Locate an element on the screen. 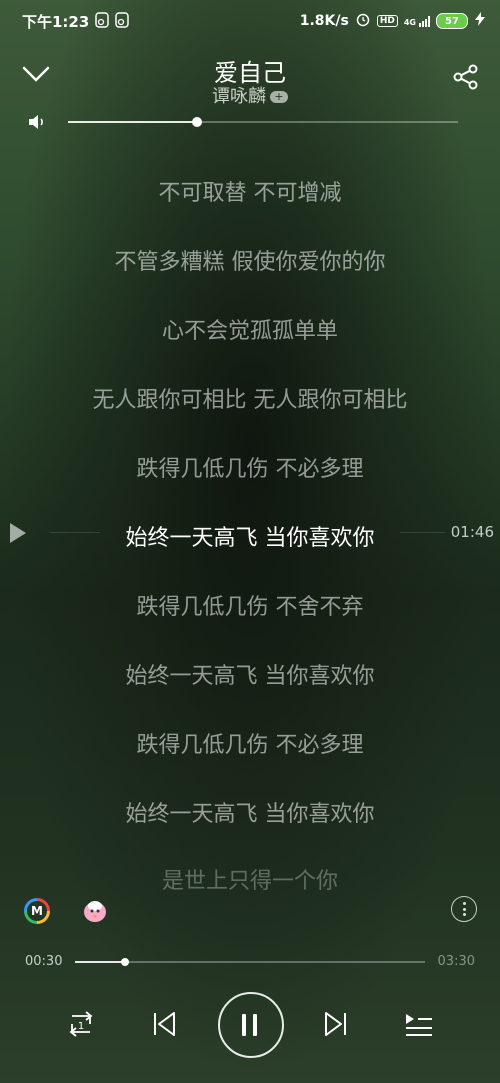 This screenshot has height=1083, width=500. lyric-line: 跌得几低几伤 不舍不弃 is located at coordinates (250, 607).